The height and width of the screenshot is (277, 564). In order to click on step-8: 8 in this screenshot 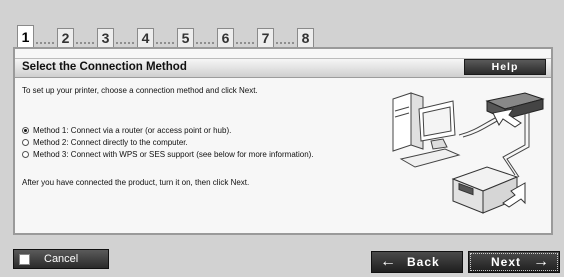, I will do `click(305, 36)`.